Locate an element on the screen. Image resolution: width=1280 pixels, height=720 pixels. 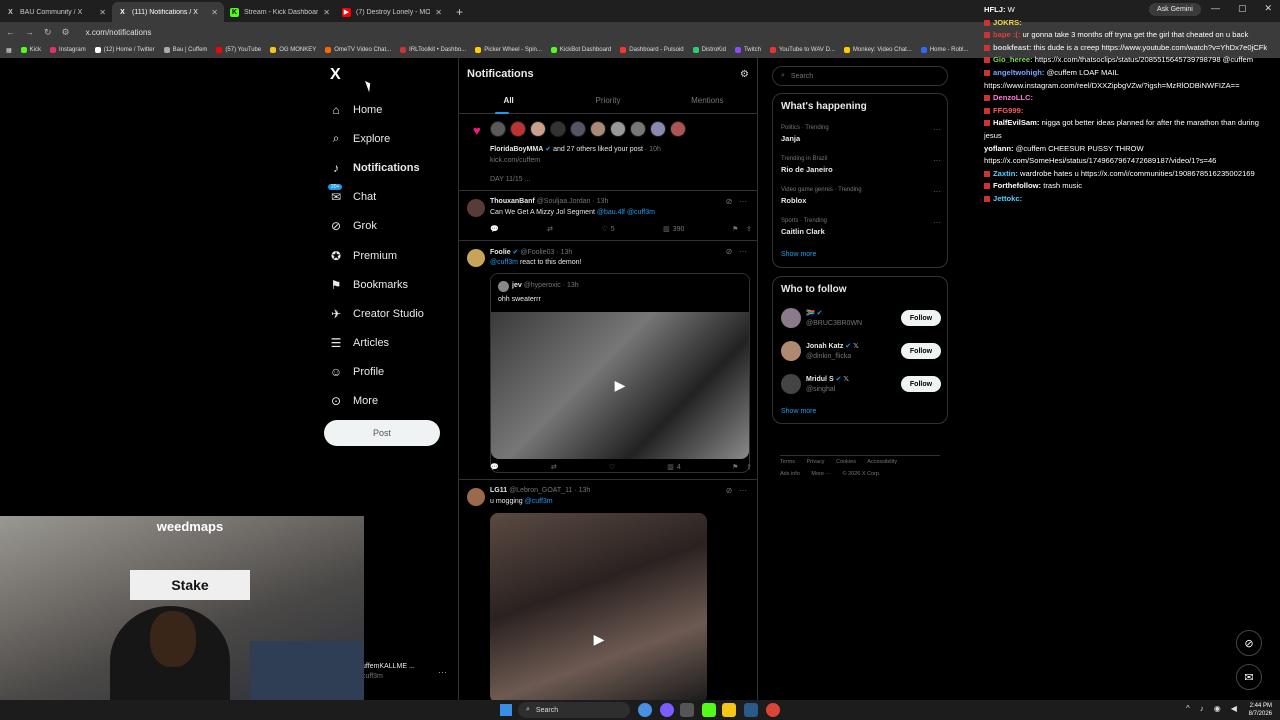
trend-item: Sports · Trending Caitlin Clark ··· is located at coordinates (861, 227).